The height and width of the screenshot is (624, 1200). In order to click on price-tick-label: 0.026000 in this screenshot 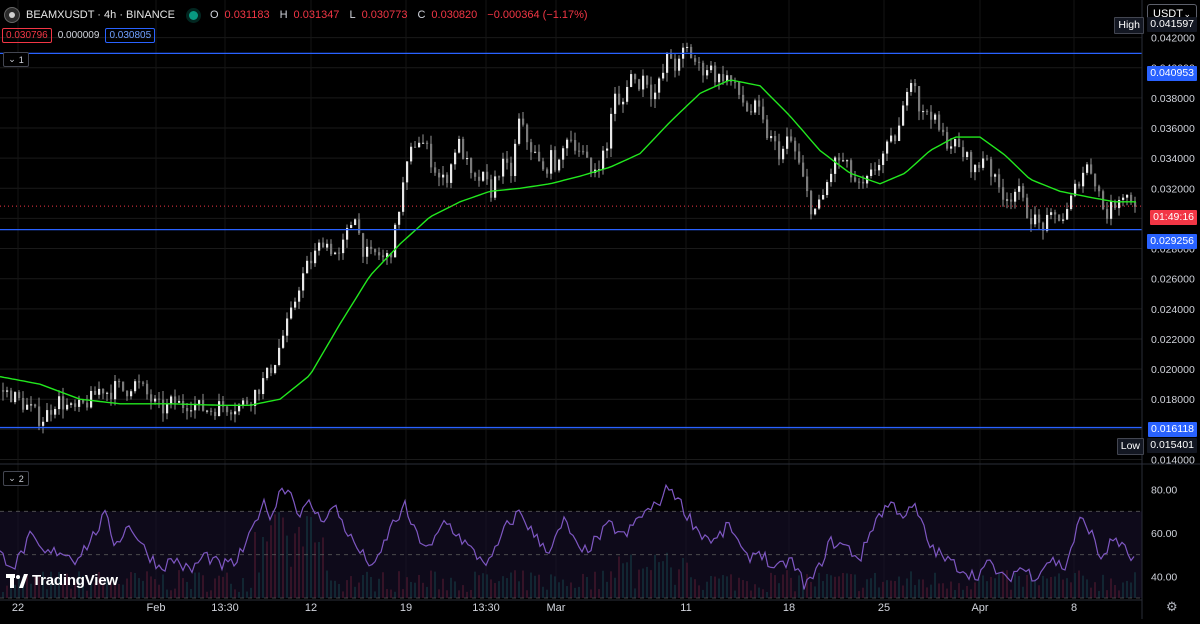, I will do `click(1173, 280)`.